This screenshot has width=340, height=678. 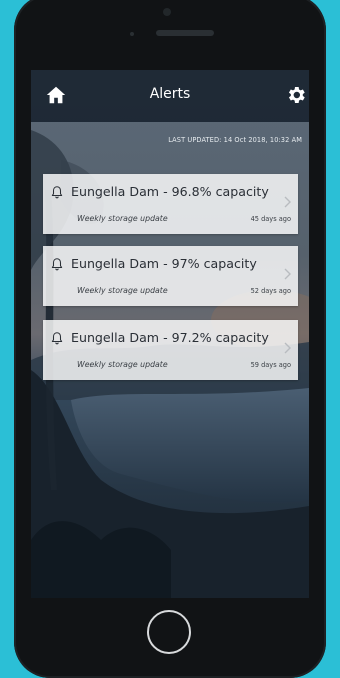 What do you see at coordinates (296, 95) in the screenshot?
I see `gear-icon` at bounding box center [296, 95].